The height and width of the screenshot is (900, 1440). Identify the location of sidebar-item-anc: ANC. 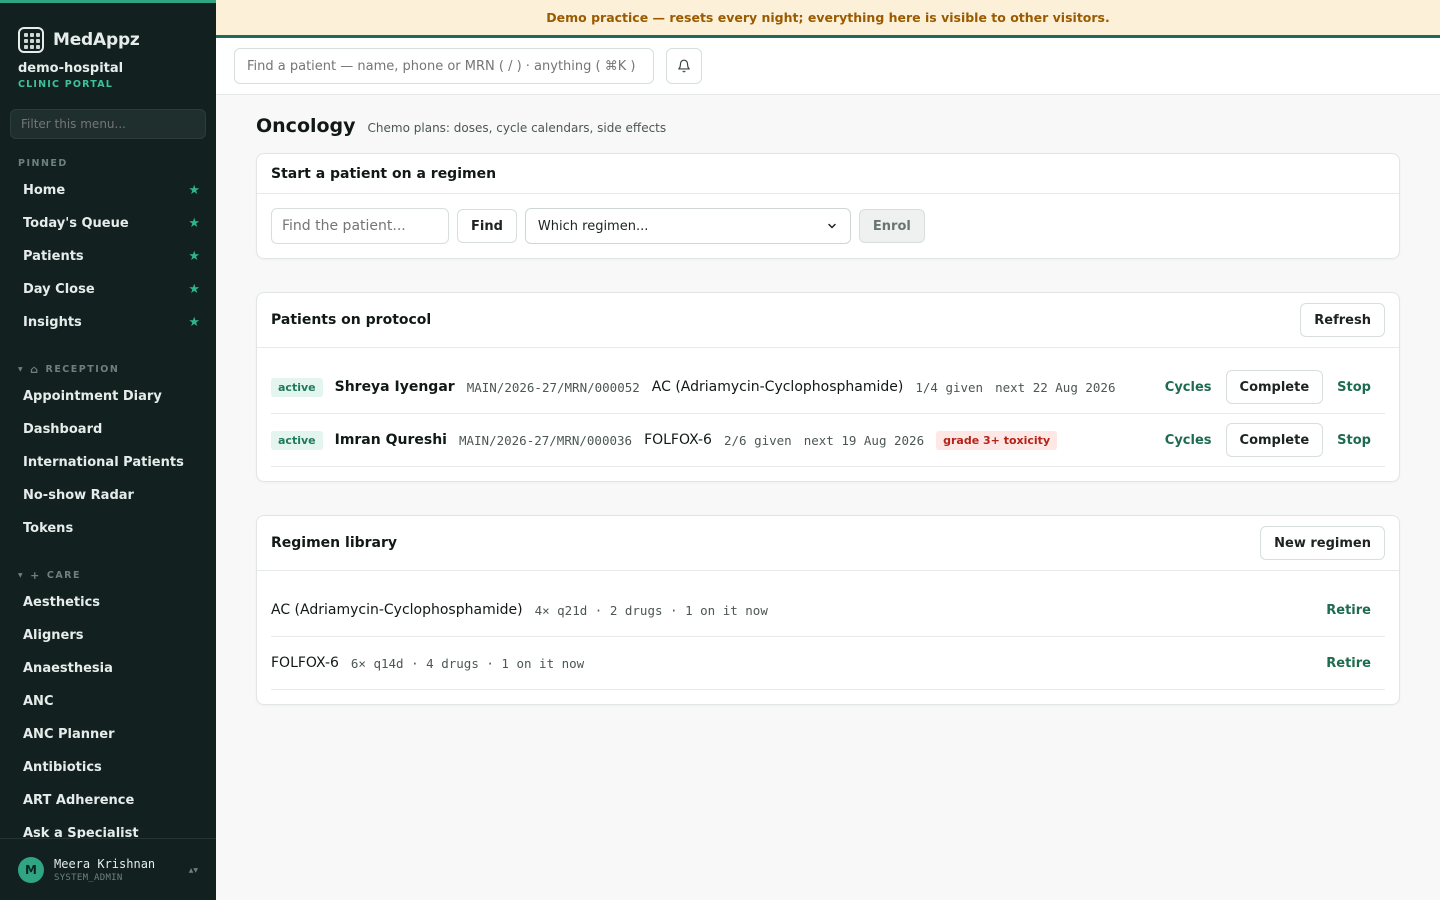
(108, 701).